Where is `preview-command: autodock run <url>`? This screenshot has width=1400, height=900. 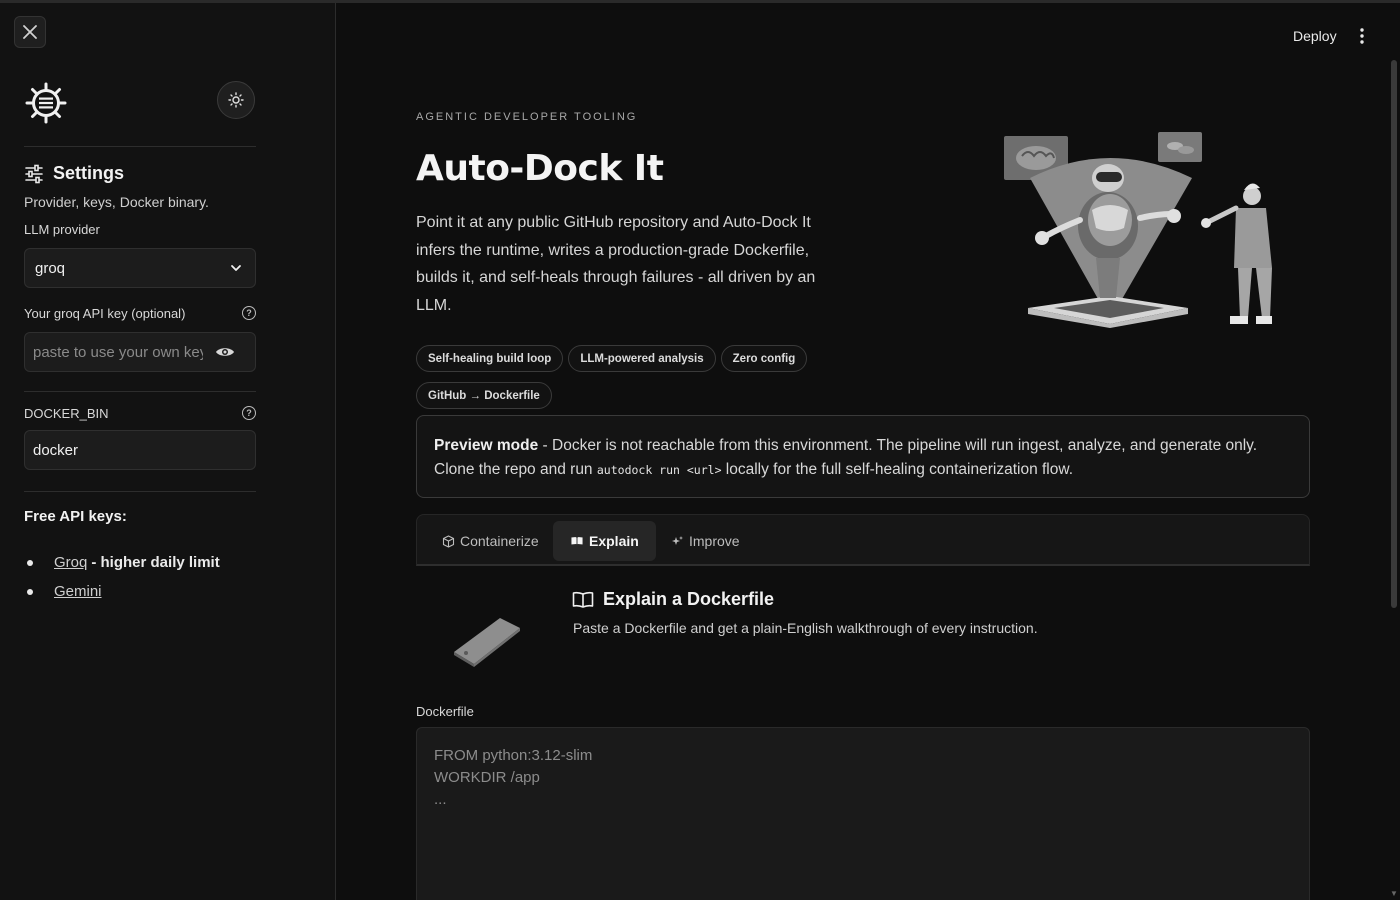
preview-command: autodock run <url> is located at coordinates (659, 470).